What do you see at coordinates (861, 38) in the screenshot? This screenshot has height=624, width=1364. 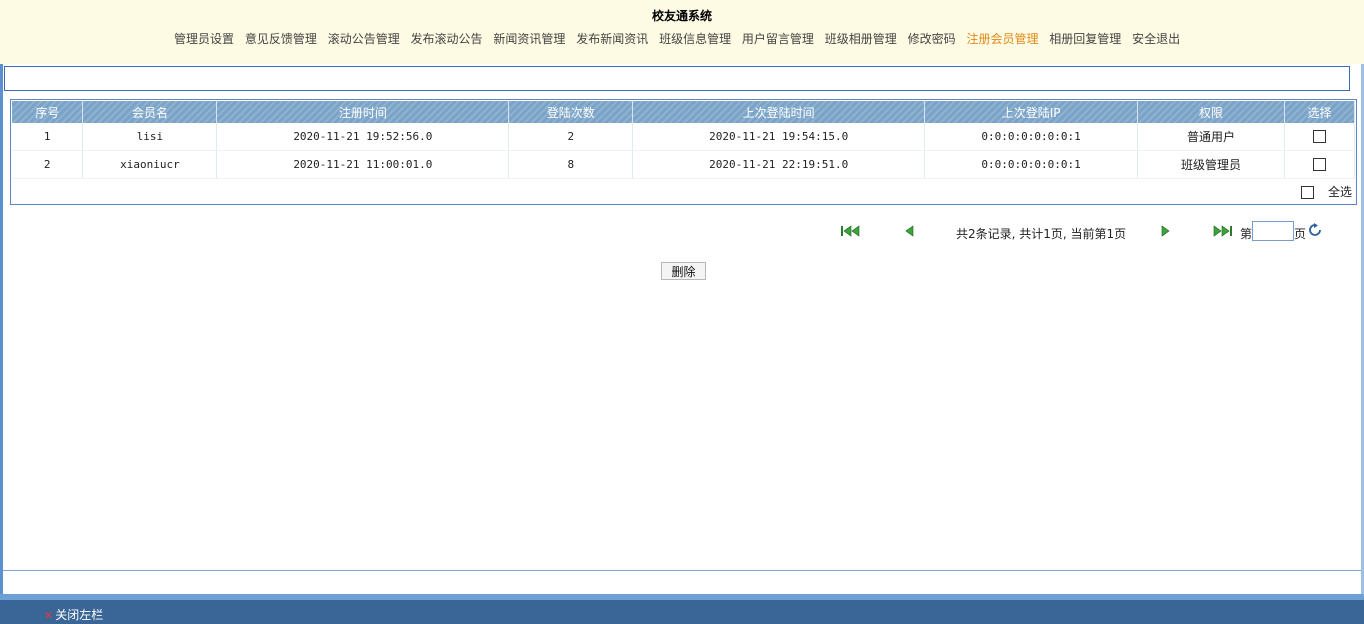 I see `nav-class-album: 班级相册管理` at bounding box center [861, 38].